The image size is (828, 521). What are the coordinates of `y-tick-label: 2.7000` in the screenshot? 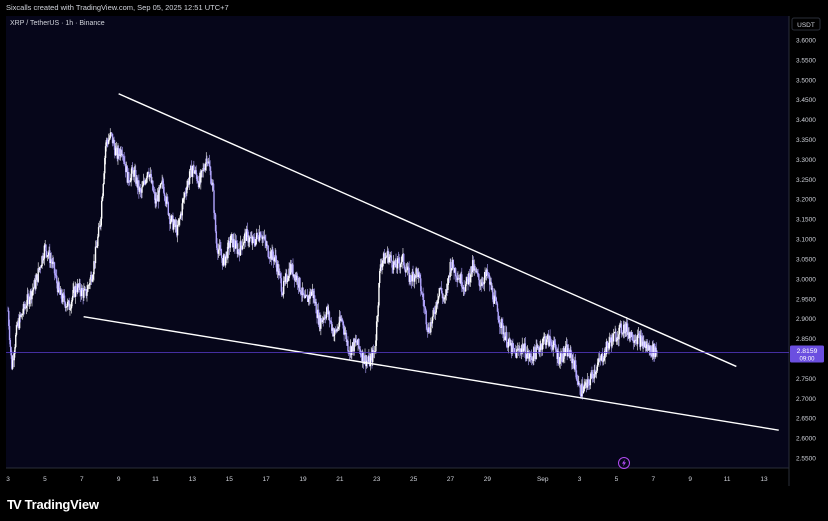 It's located at (806, 399).